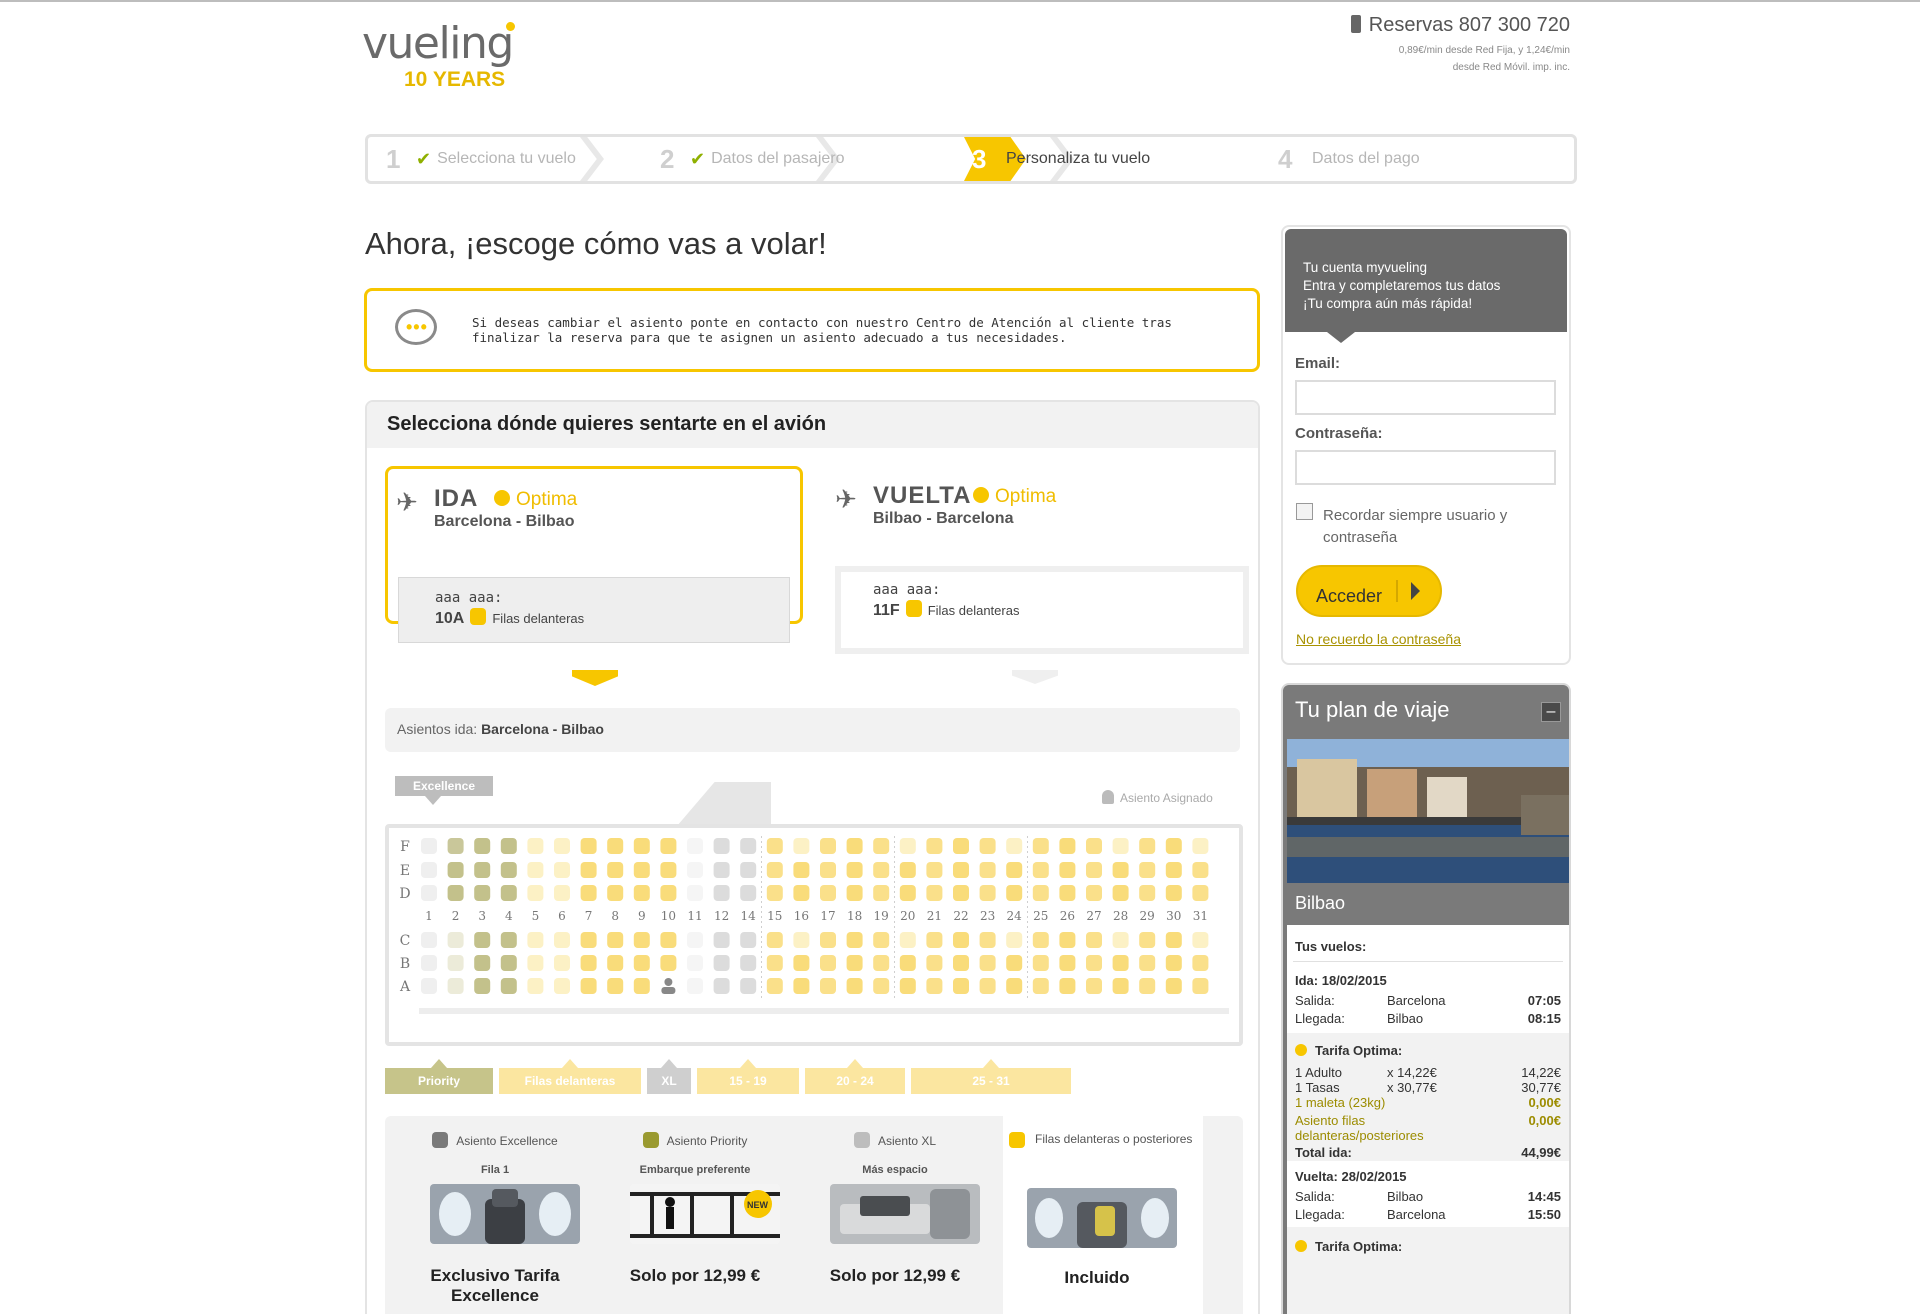 The height and width of the screenshot is (1314, 1920). Describe the element at coordinates (895, 1215) in the screenshot. I see `legend-xl: Asiento XL Más espacio Solo por 12,99 €` at that location.